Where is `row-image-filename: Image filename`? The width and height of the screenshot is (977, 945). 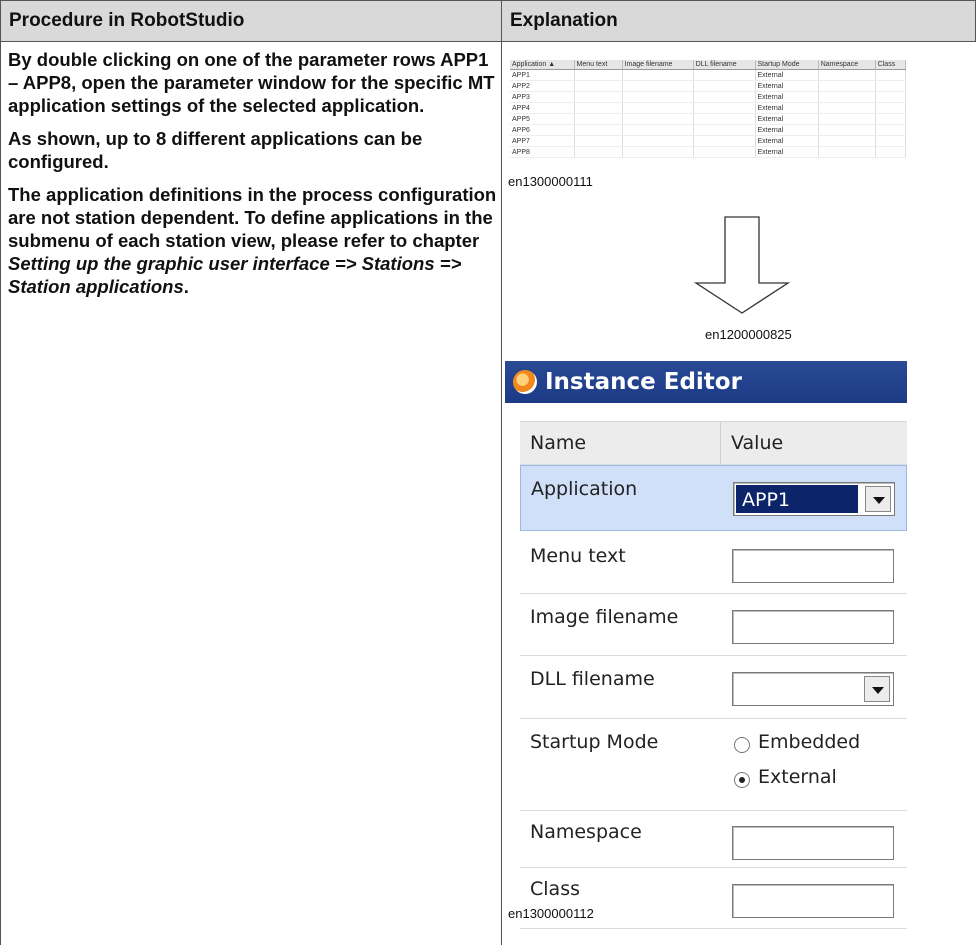
row-image-filename: Image filename is located at coordinates (713, 625).